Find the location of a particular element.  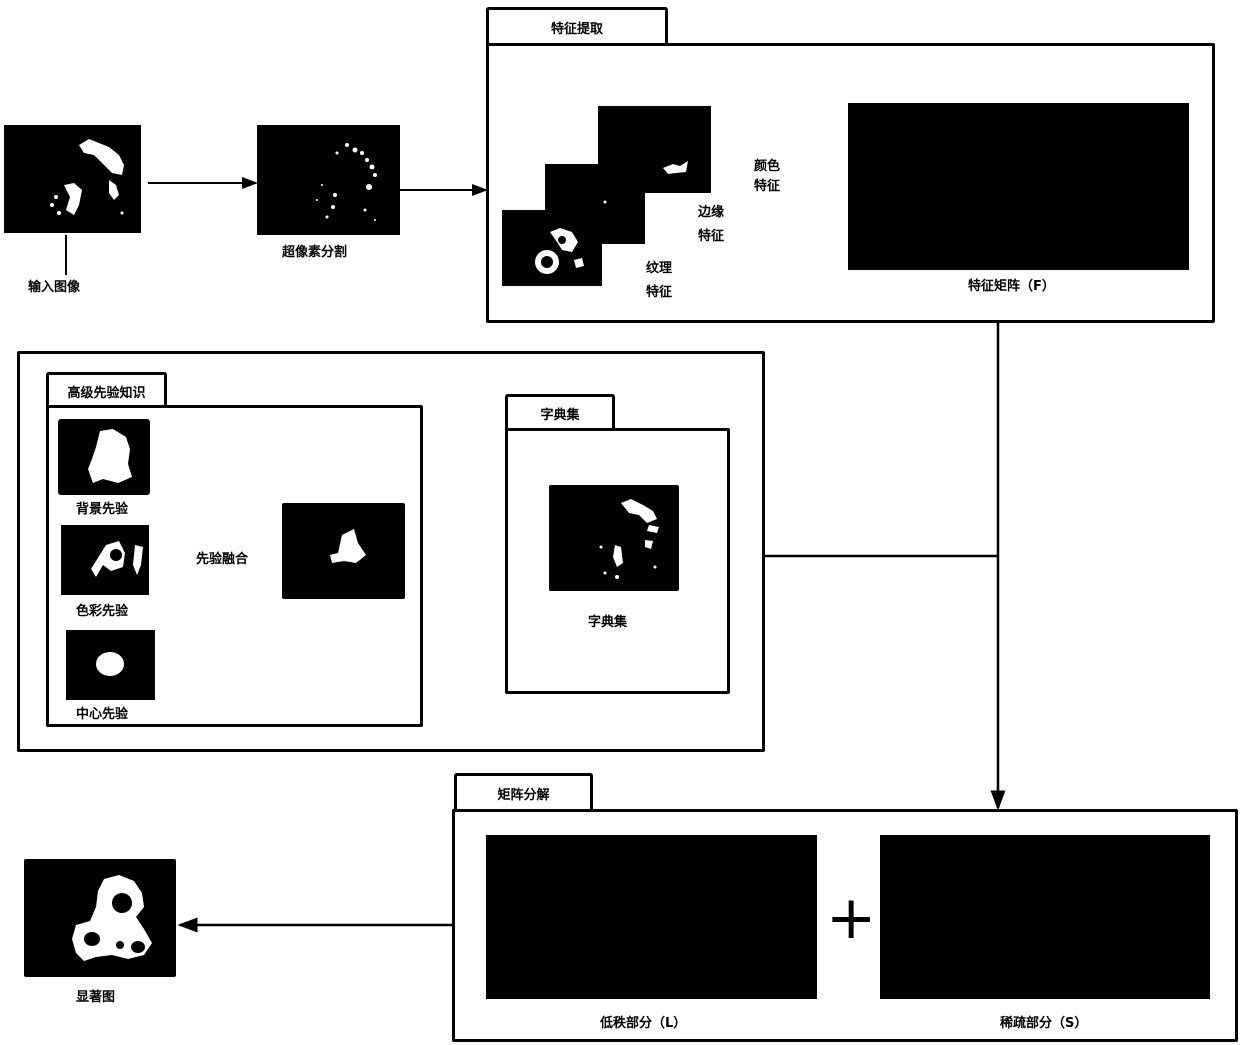

feature-label-texture: 纹理 特征 is located at coordinates (659, 280).